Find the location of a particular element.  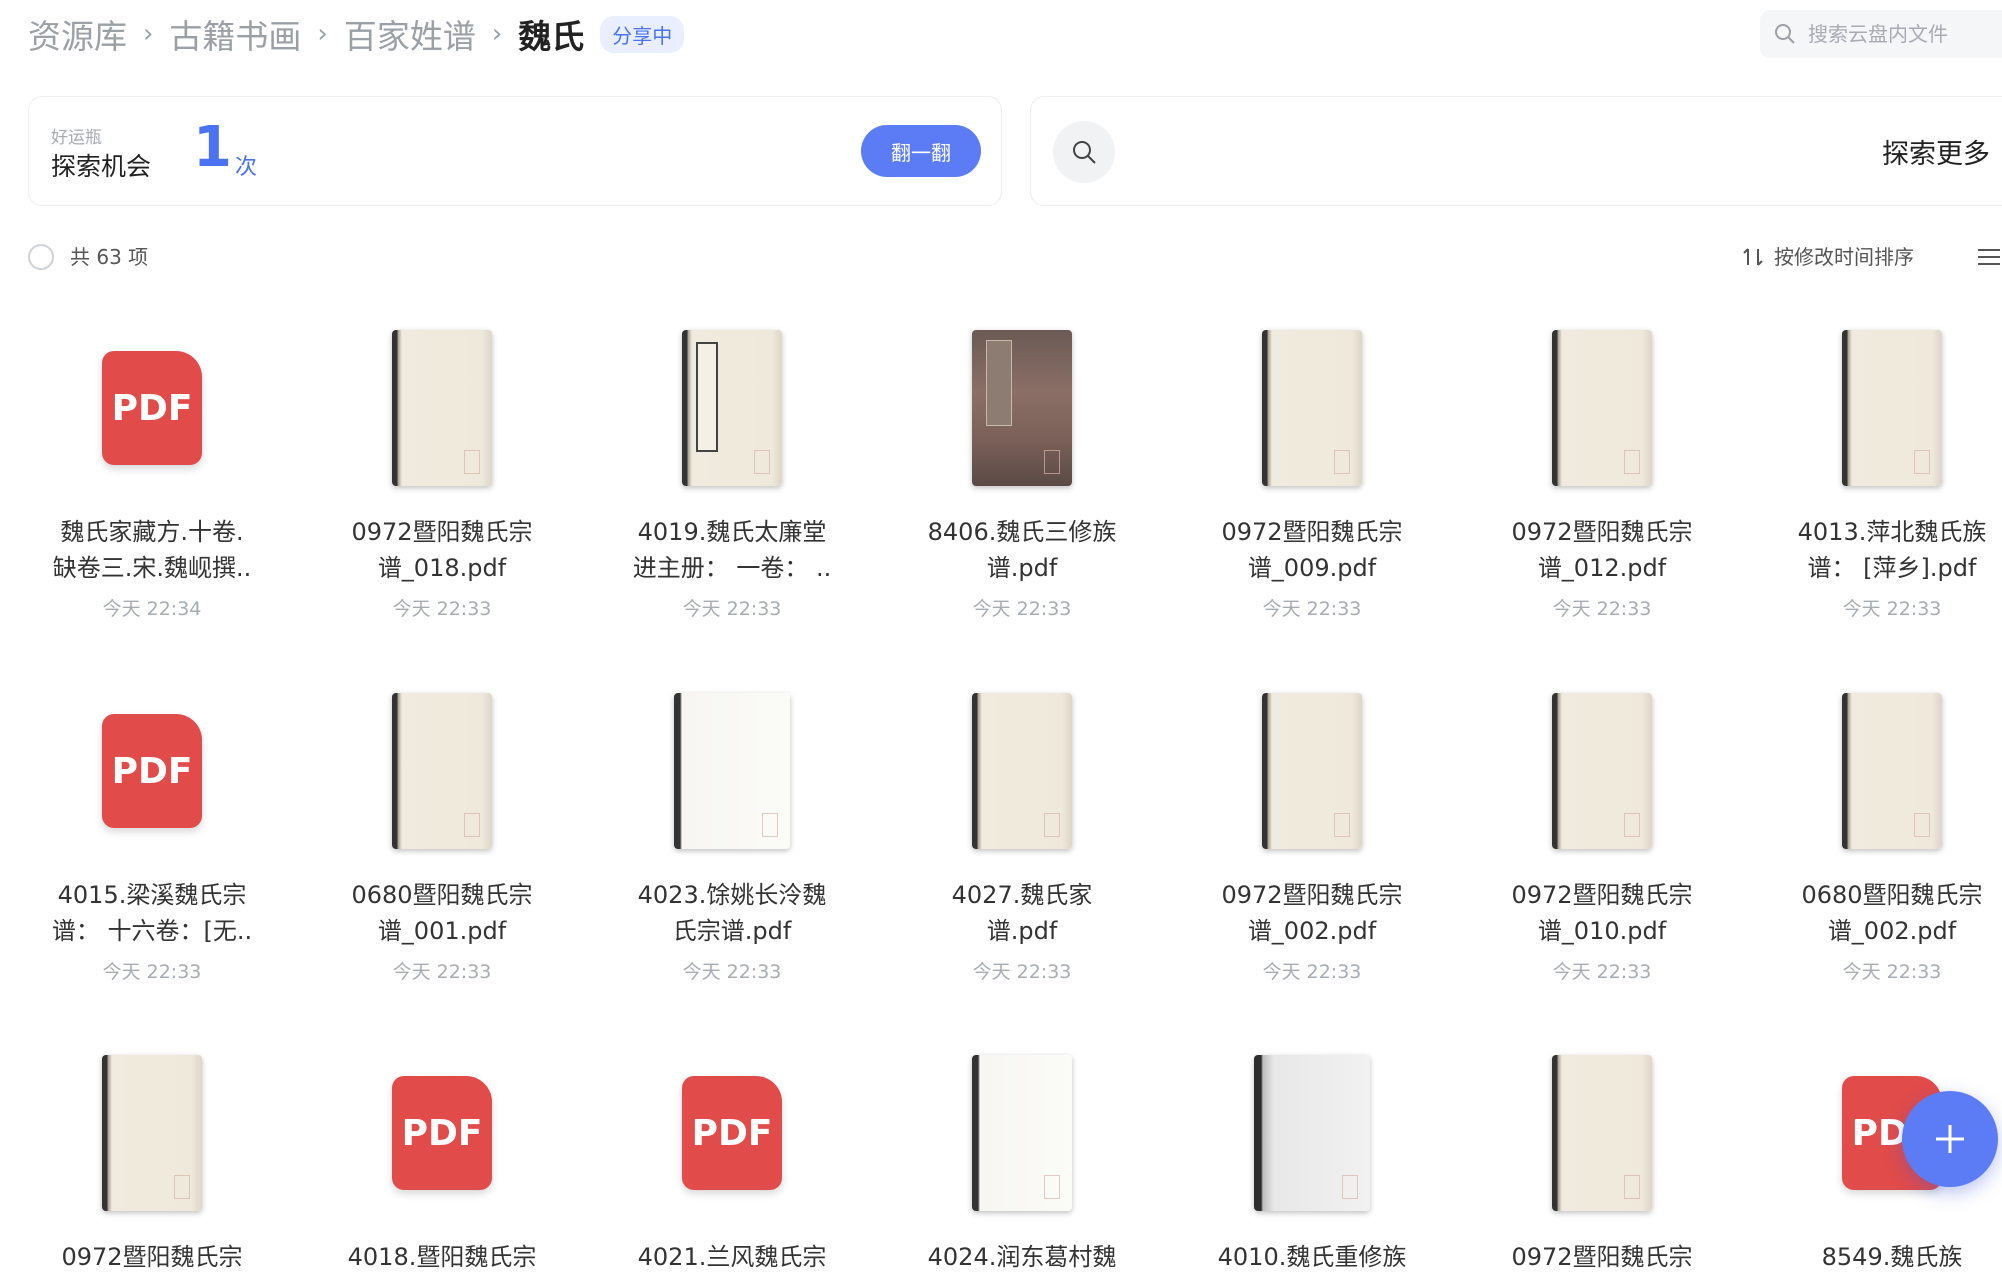

file-modified-time: 今天 22:34 is located at coordinates (152, 609).